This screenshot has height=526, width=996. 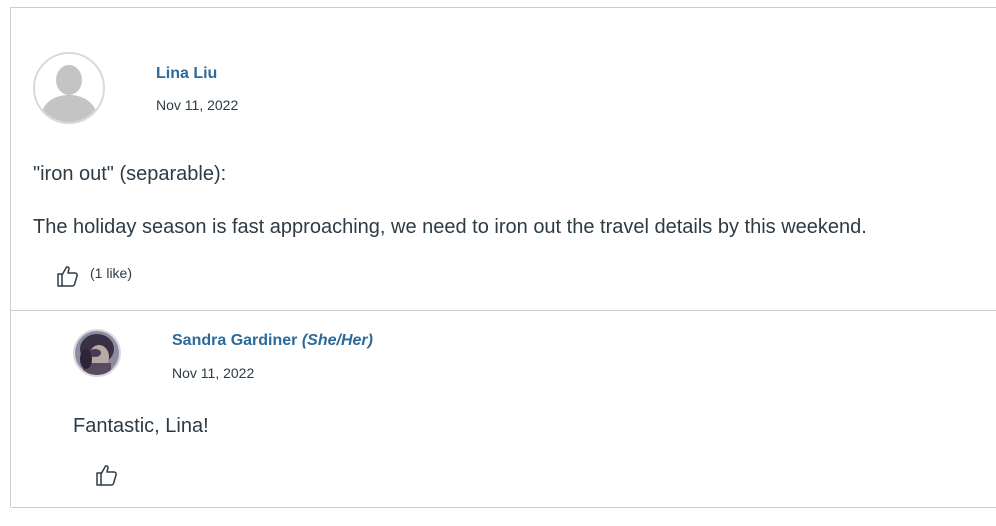 I want to click on user-silhouette-icon, so click(x=69, y=88).